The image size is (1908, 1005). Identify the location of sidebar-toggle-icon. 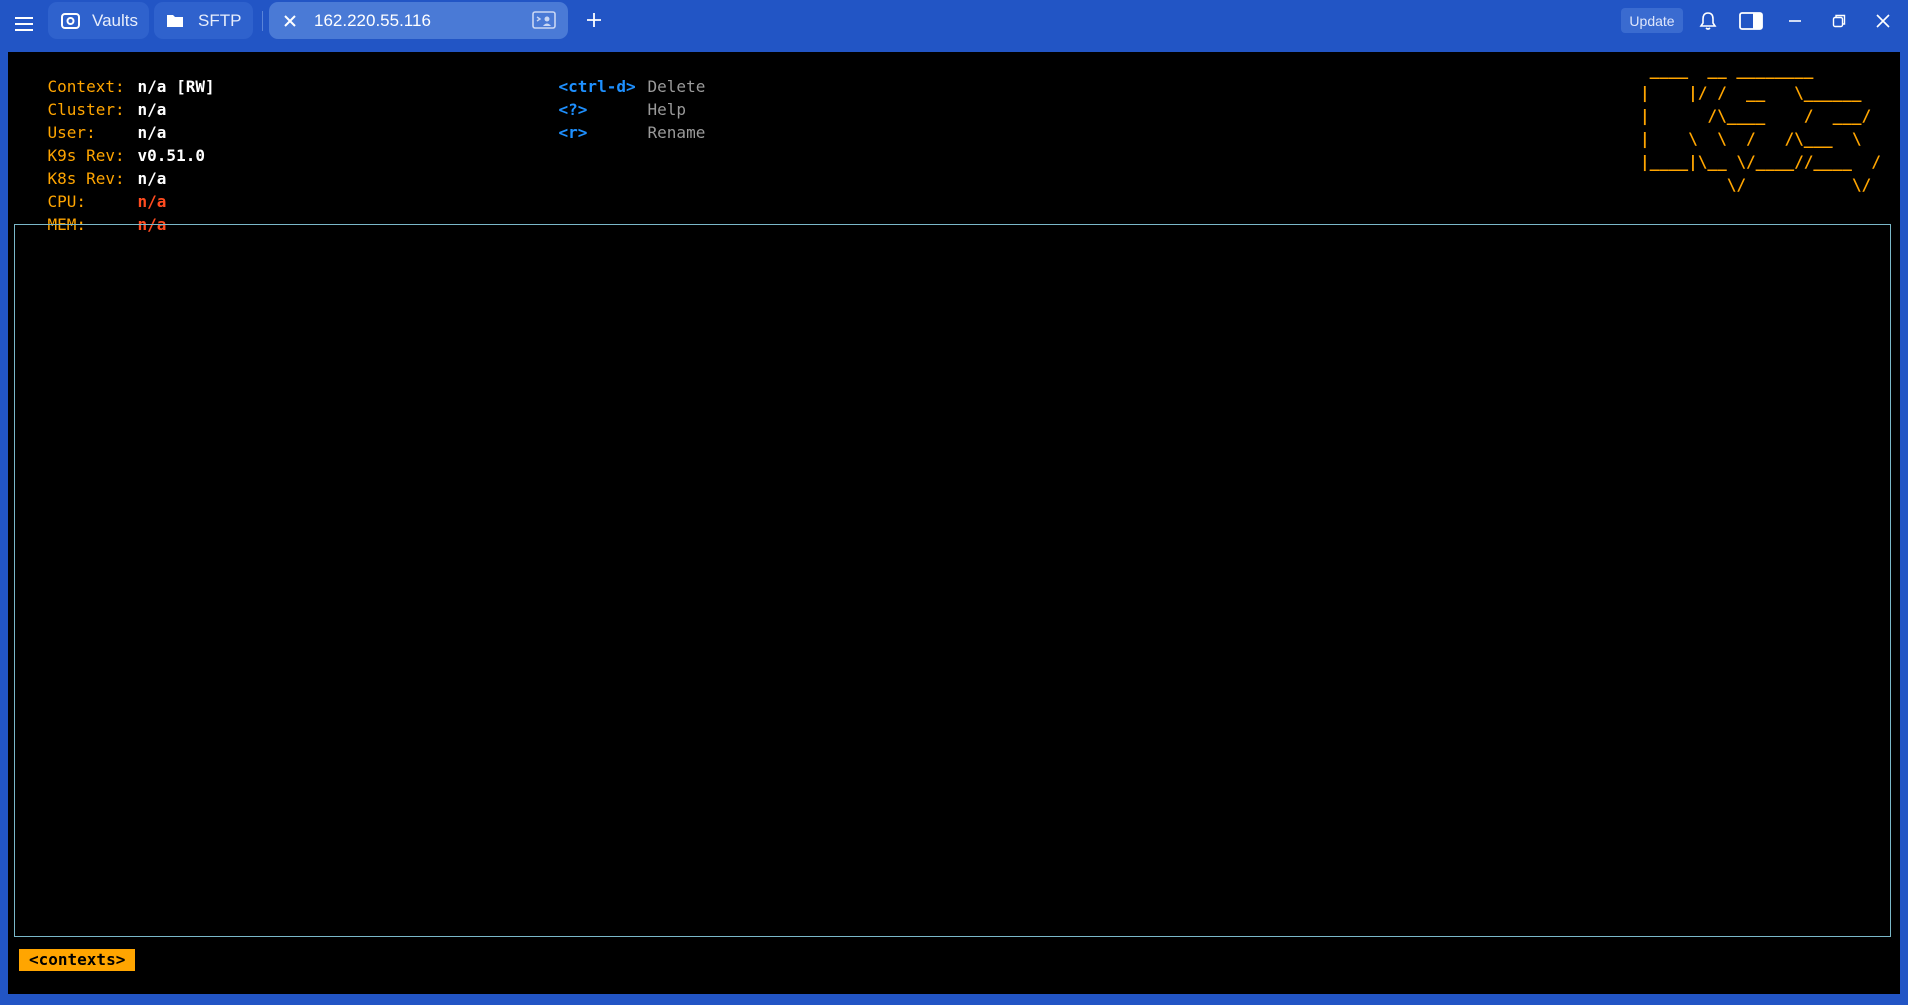
(1751, 21).